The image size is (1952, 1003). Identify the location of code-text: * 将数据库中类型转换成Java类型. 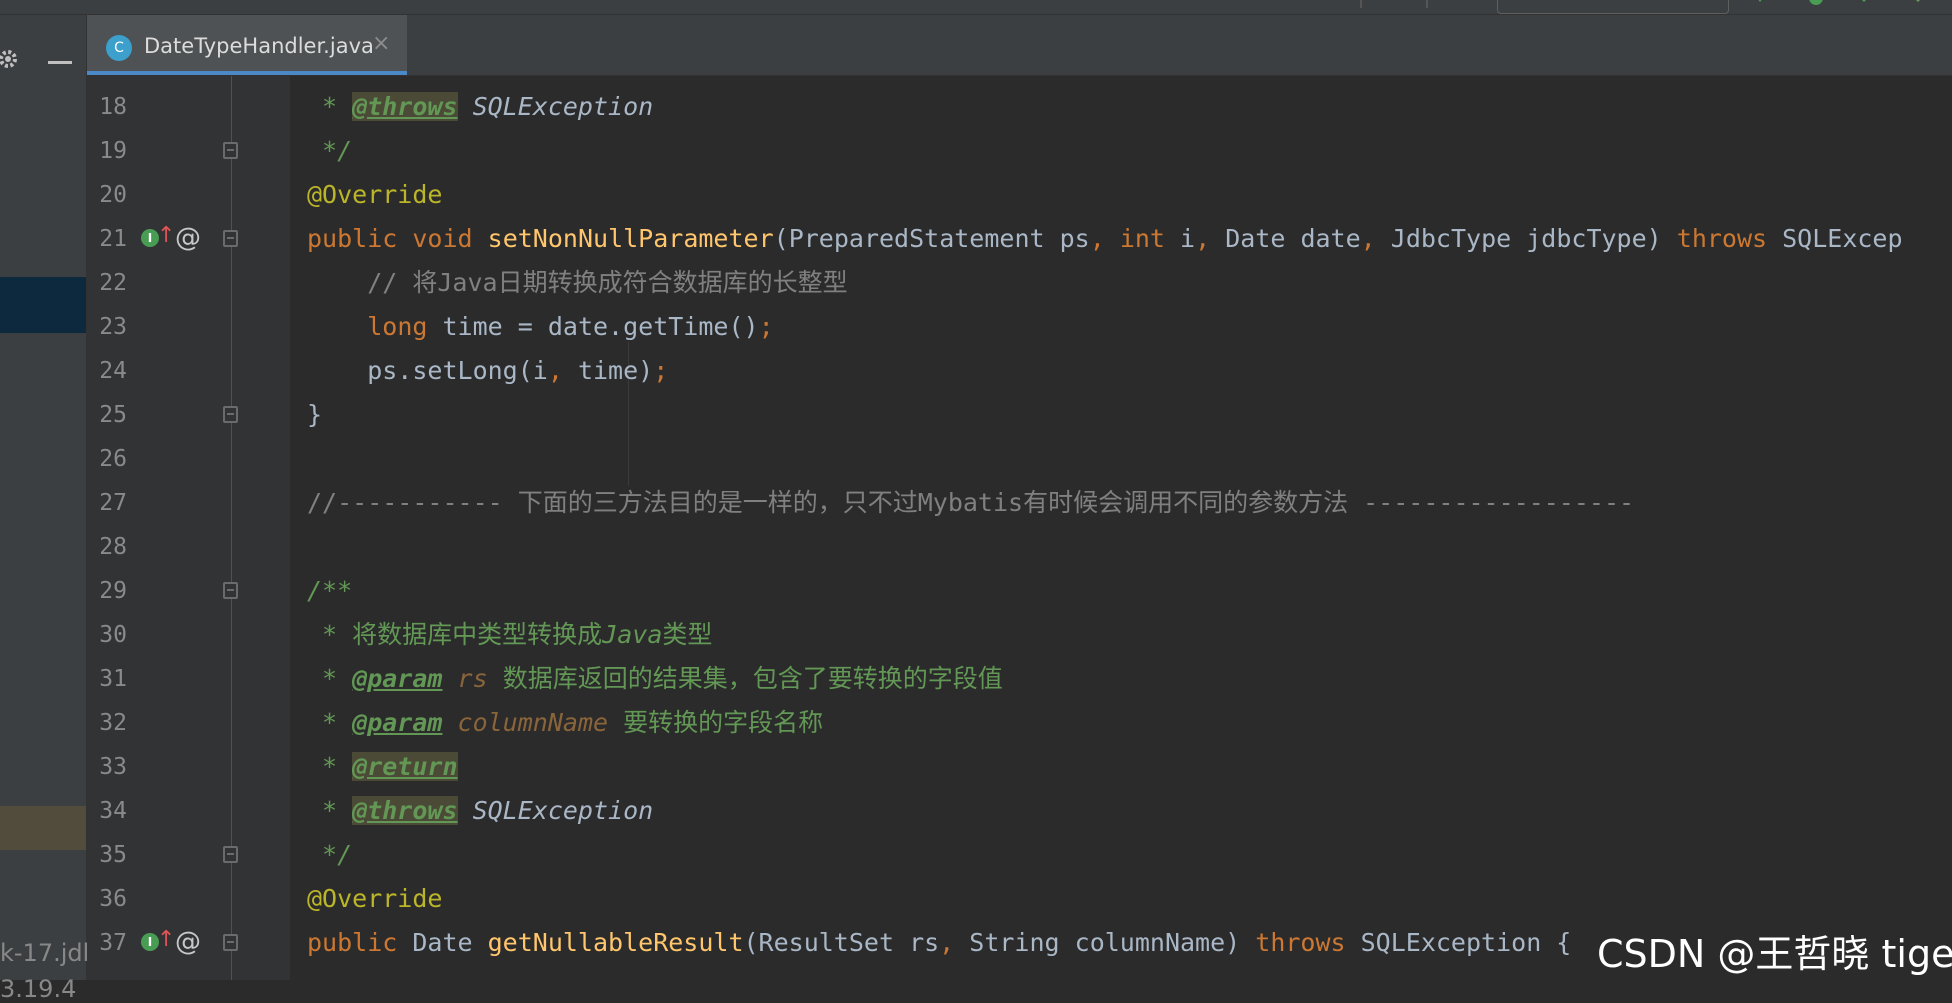
(509, 635).